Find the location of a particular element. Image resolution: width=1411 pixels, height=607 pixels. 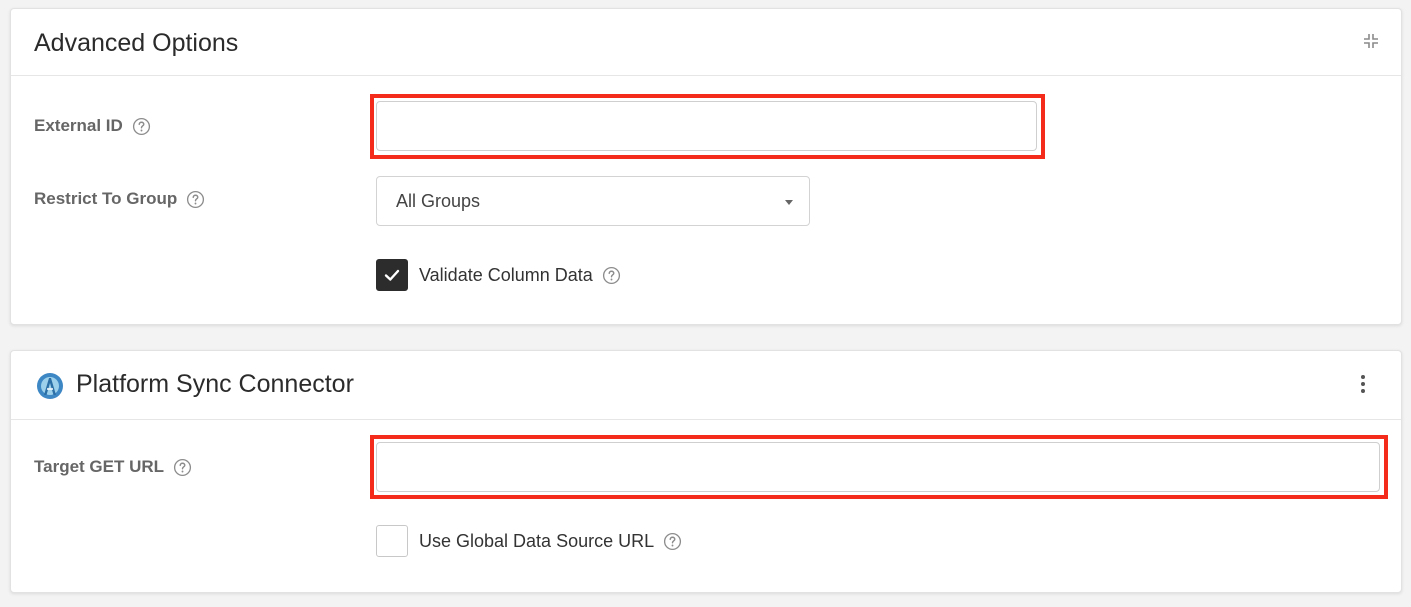

collapse-icon is located at coordinates (1371, 41).